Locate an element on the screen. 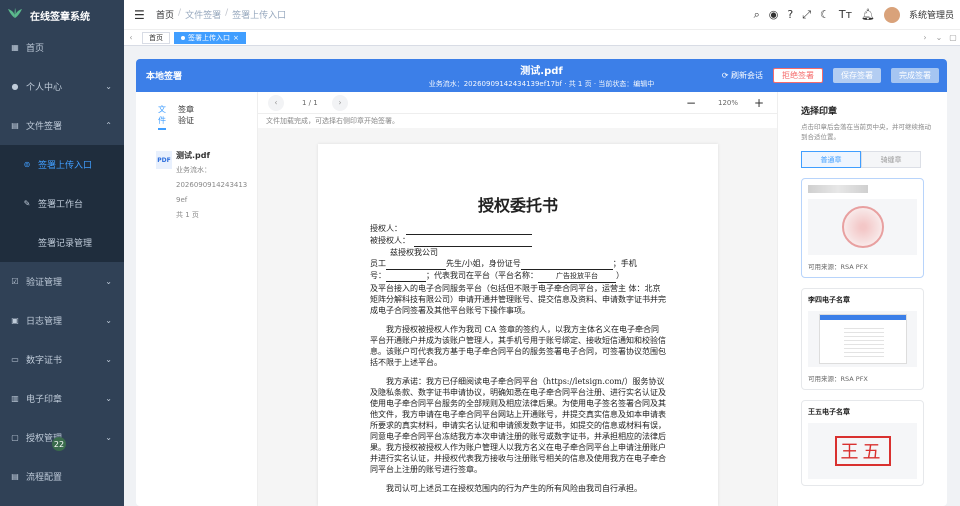 This screenshot has width=960, height=506. reject-sign-button: 拒绝签署 is located at coordinates (798, 75).